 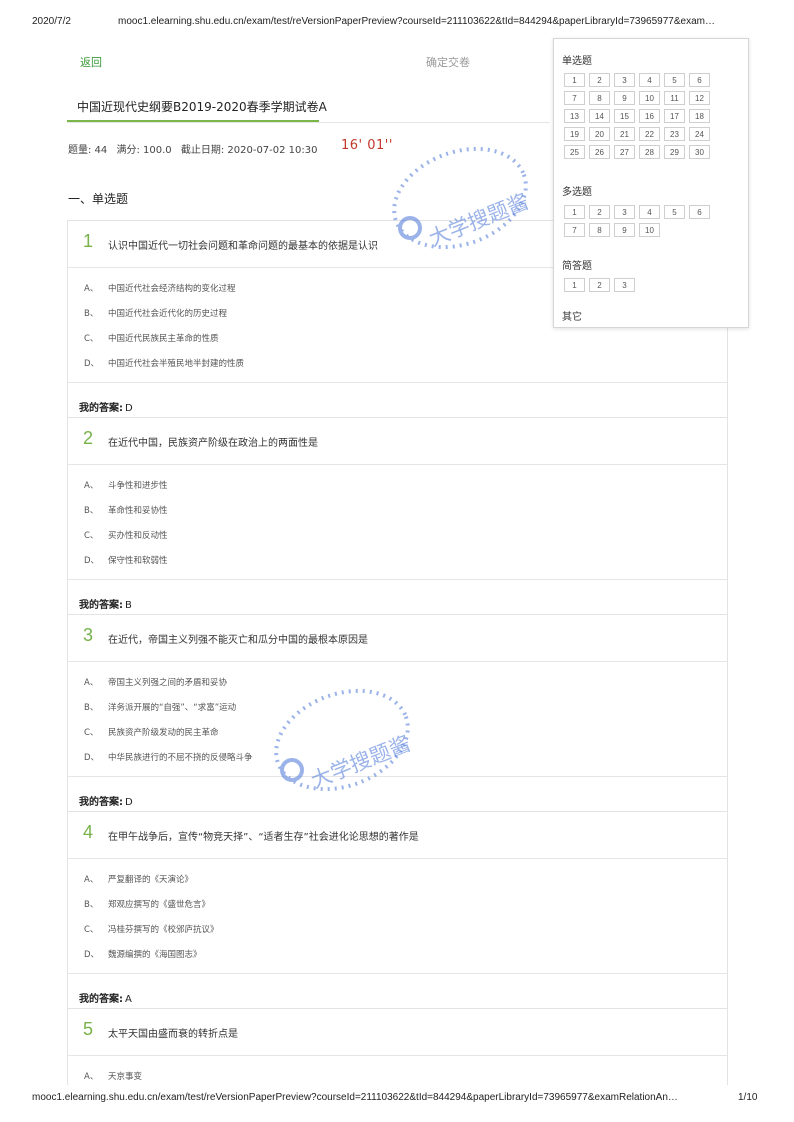 What do you see at coordinates (624, 134) in the screenshot?
I see `nav-question-cell: 21` at bounding box center [624, 134].